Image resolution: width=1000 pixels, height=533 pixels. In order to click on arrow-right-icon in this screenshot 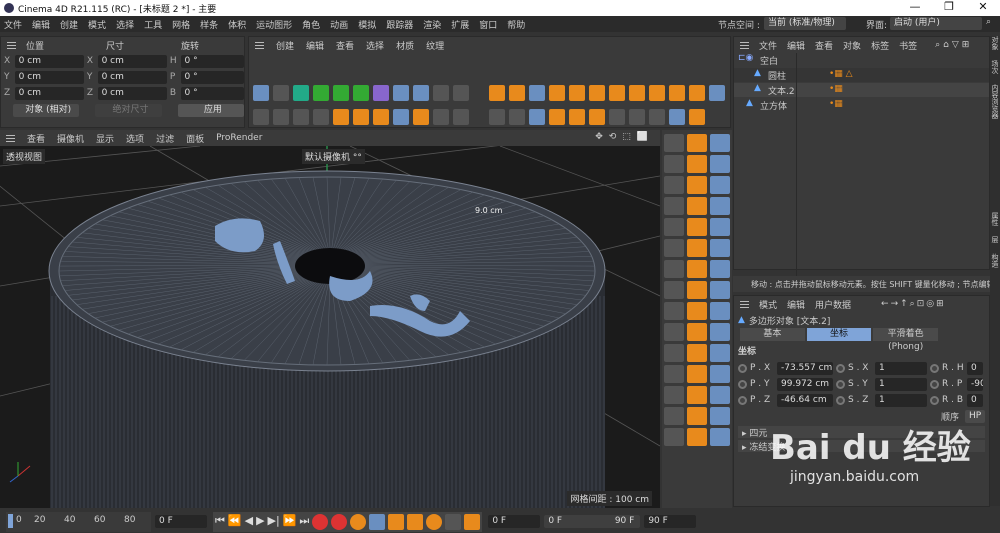, I will do `click(637, 93)`.